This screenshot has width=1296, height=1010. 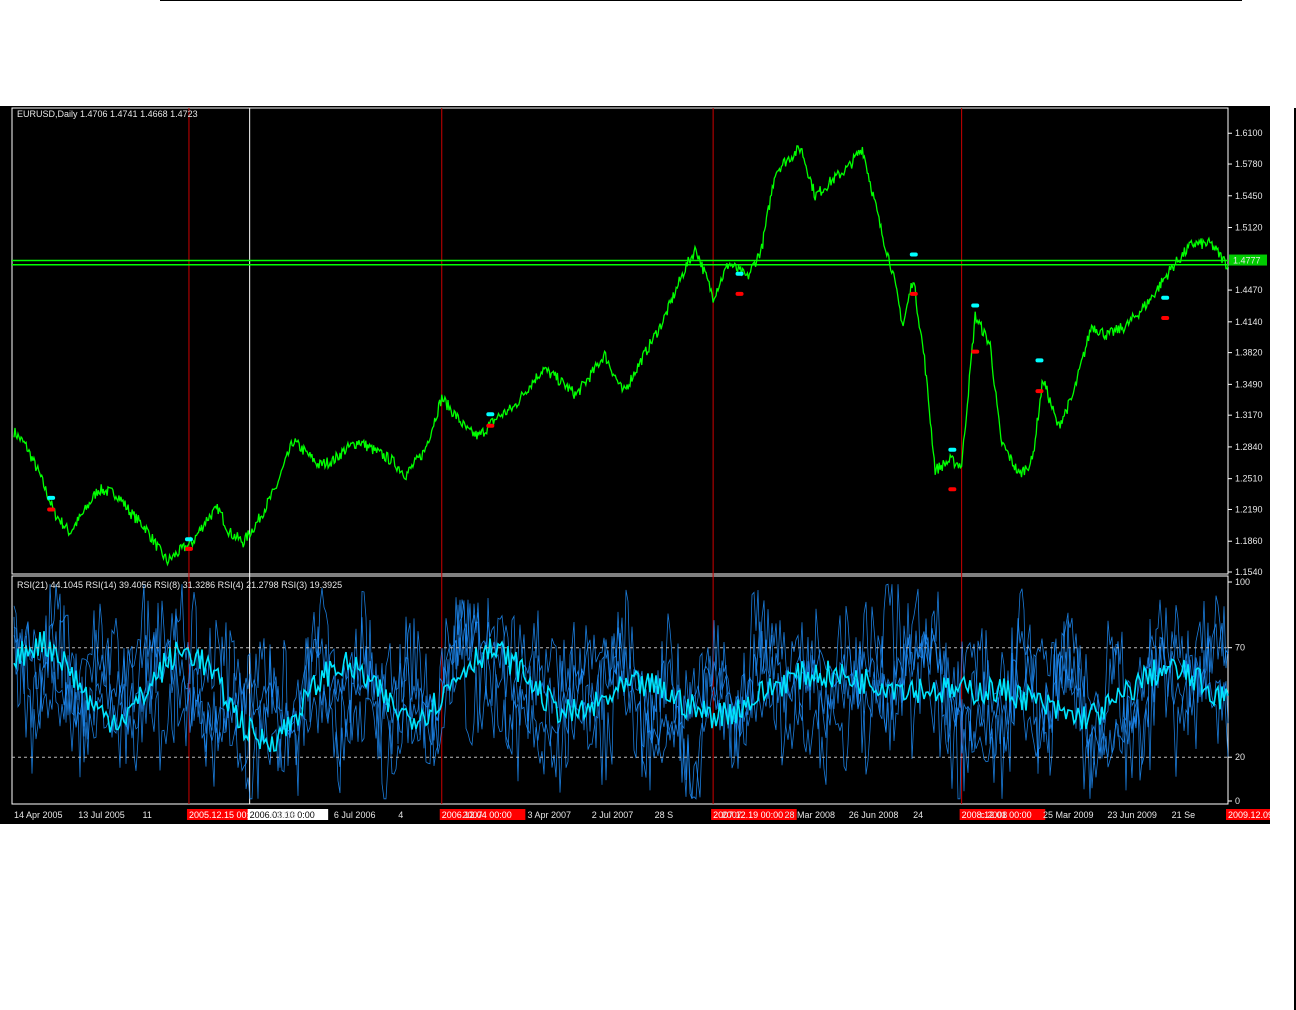 I want to click on time-label: 28 S, so click(x=664, y=815).